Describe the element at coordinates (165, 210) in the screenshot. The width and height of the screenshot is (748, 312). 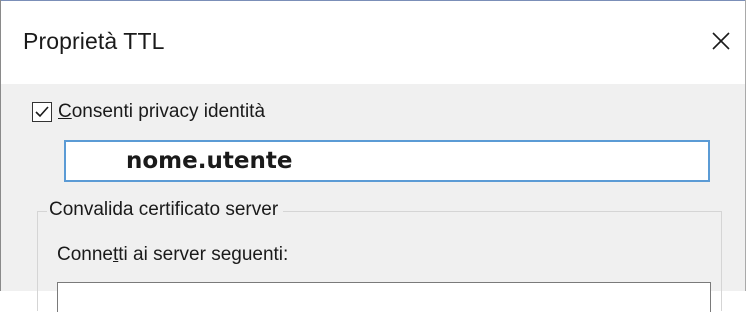
I see `server-validation-legend: Convalida certificato server` at that location.